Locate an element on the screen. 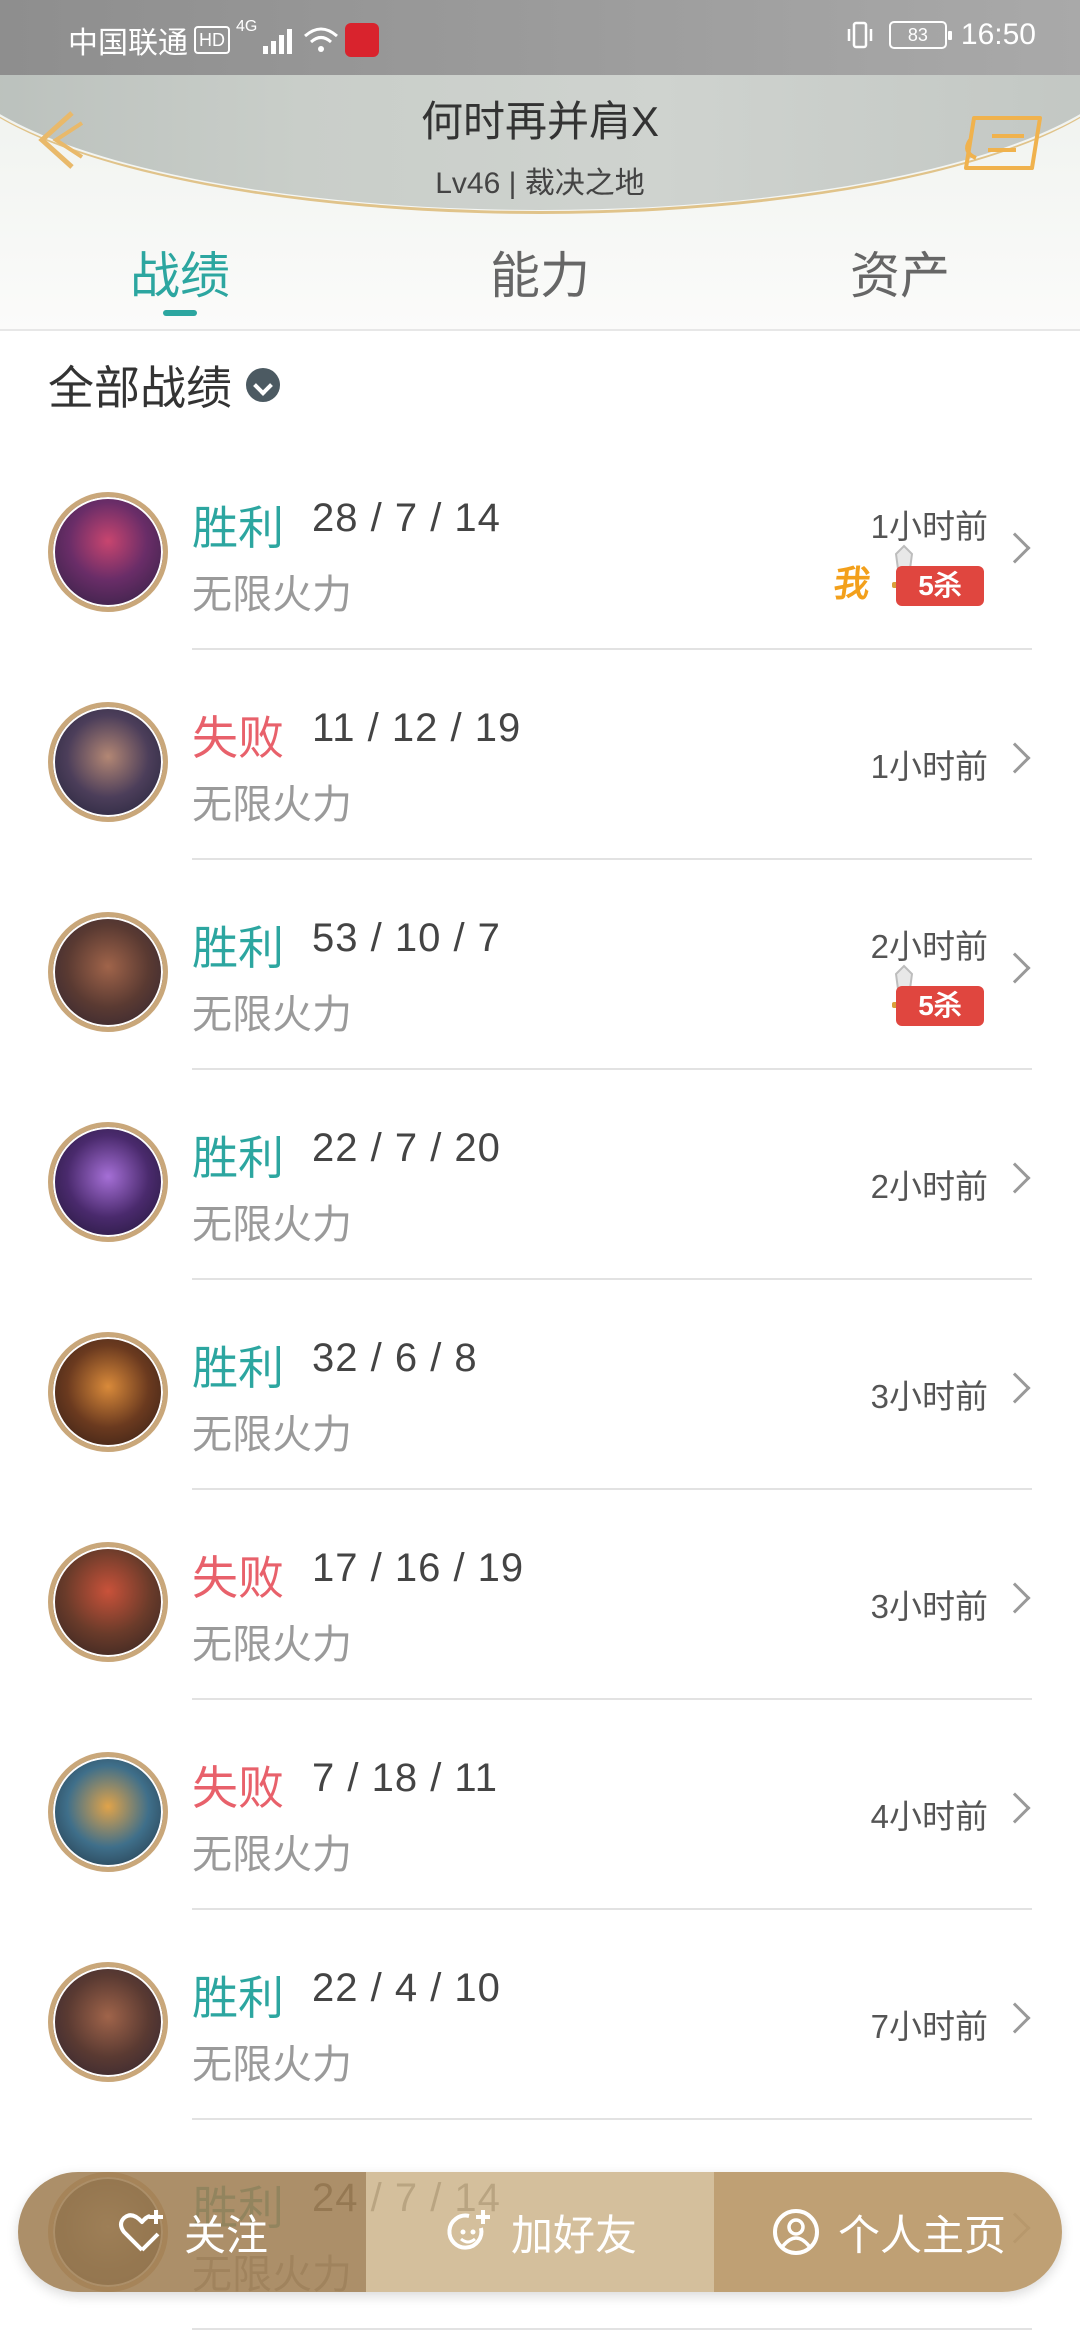 This screenshot has width=1080, height=2340. message-icon is located at coordinates (1005, 143).